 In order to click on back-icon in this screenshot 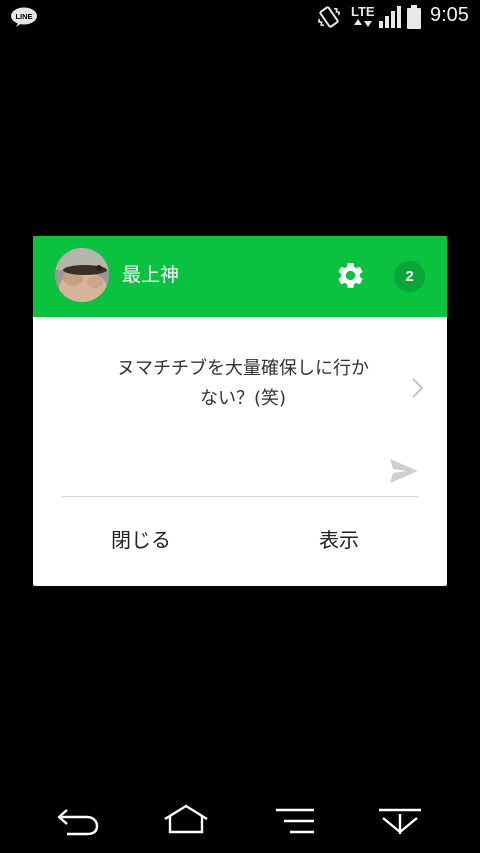, I will do `click(78, 822)`.